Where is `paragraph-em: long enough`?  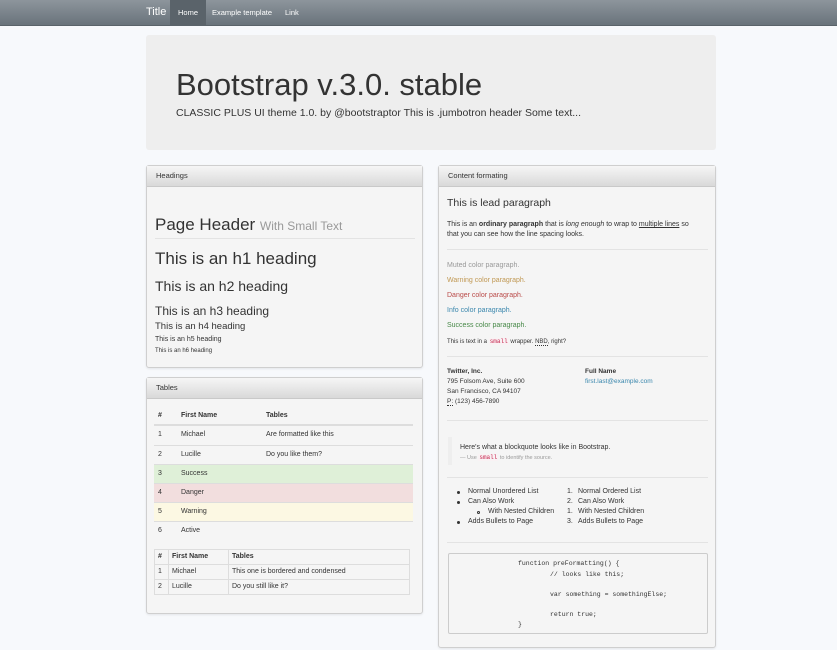 paragraph-em: long enough is located at coordinates (585, 224).